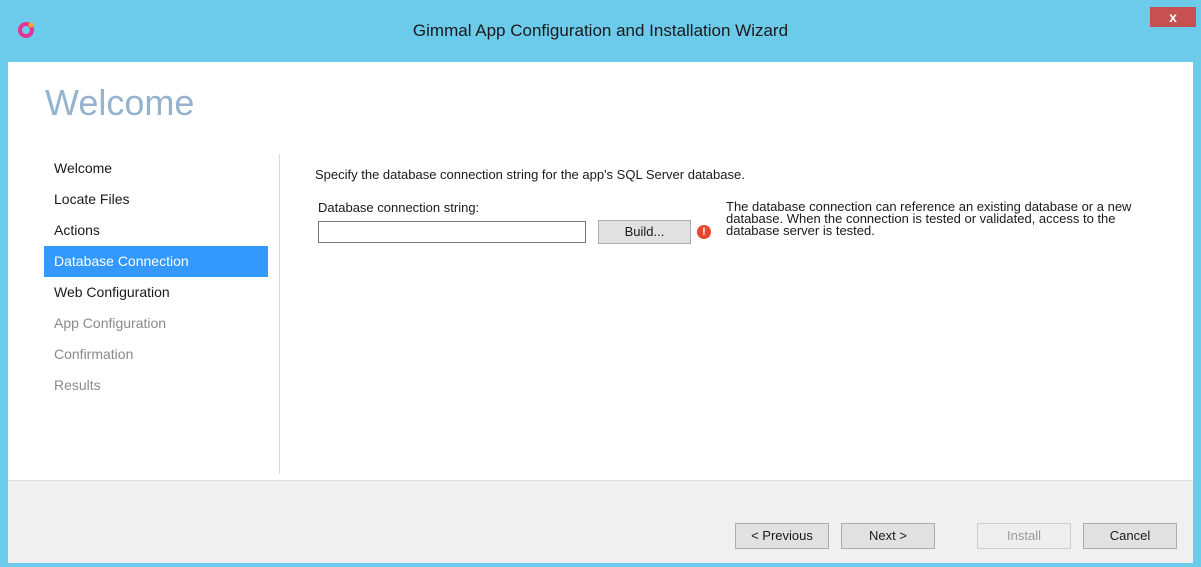 This screenshot has width=1201, height=567. Describe the element at coordinates (110, 323) in the screenshot. I see `nav-item-app-configuration: App Configuration` at that location.